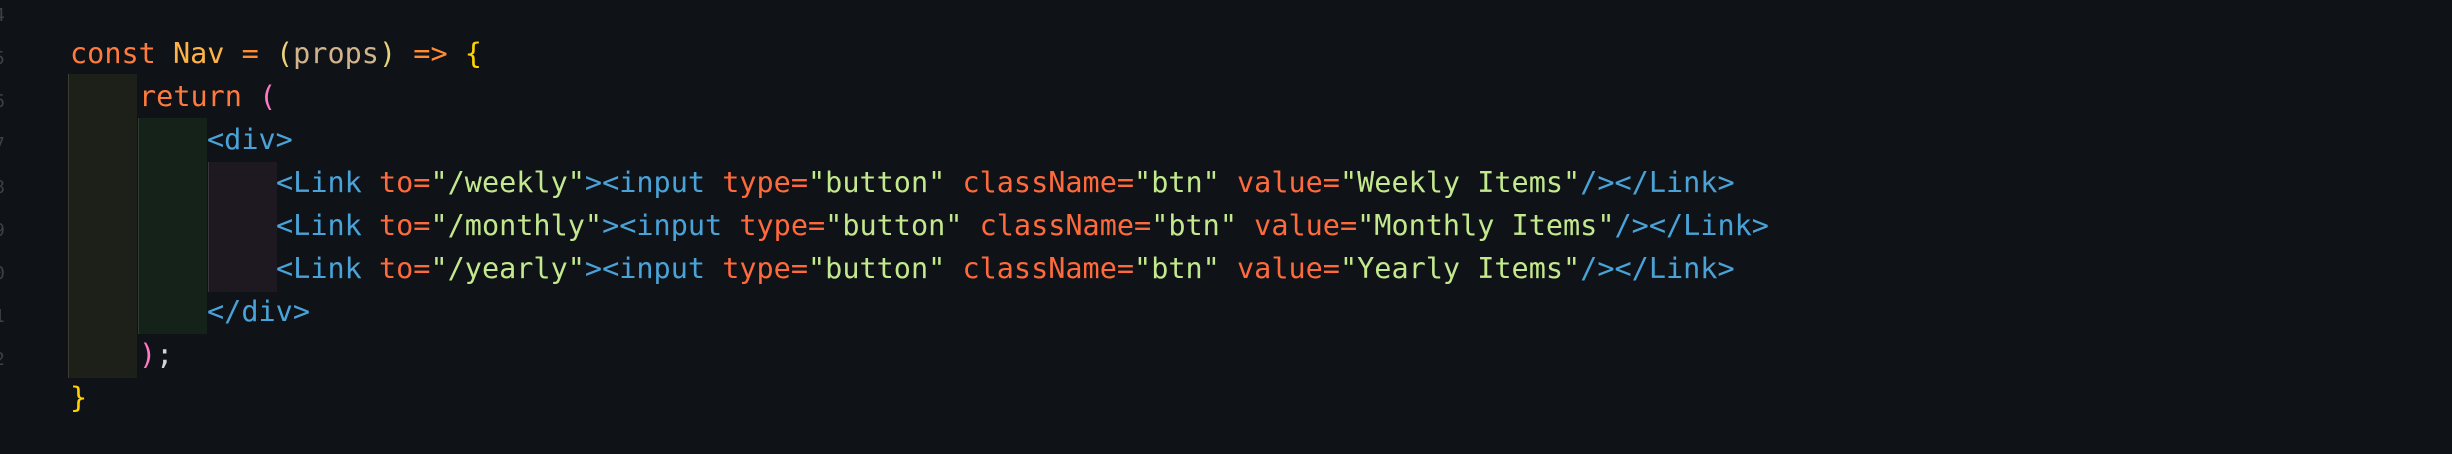 The height and width of the screenshot is (454, 2452). I want to click on attr-value: "Monthly Items", so click(1486, 225).